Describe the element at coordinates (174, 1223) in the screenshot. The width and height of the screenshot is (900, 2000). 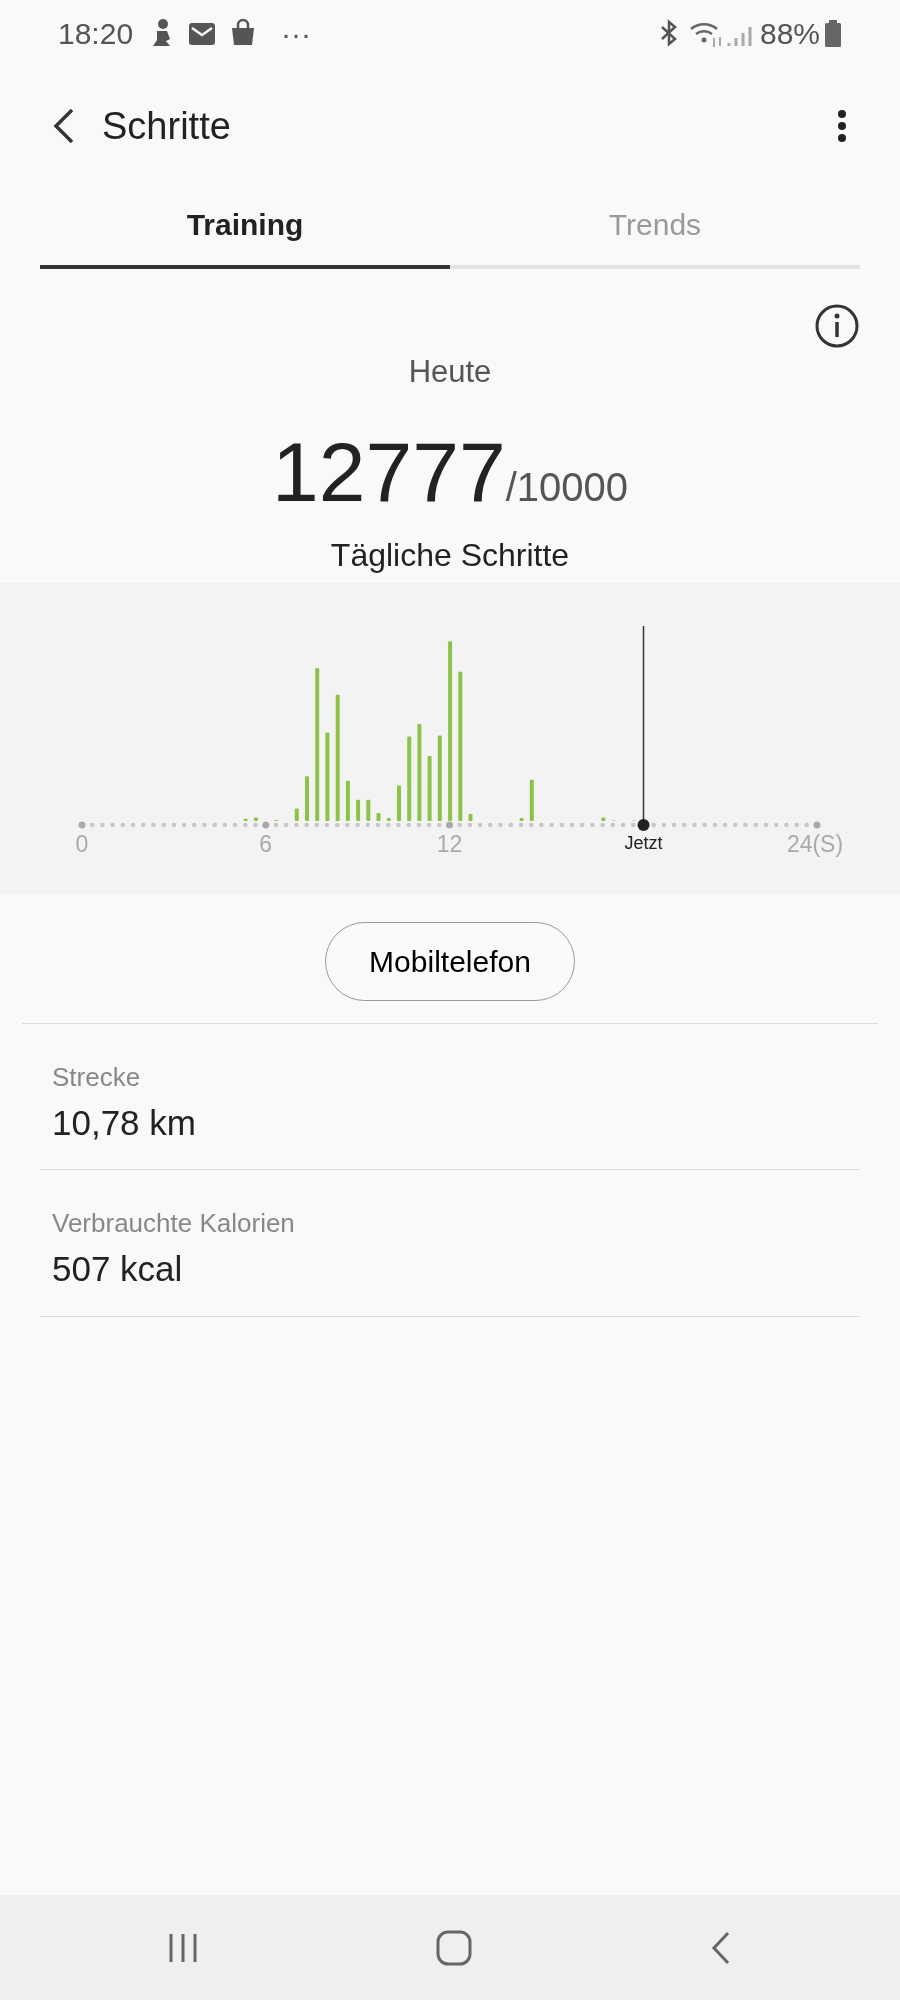
I see `stat-label: Verbrauchte Kalorien` at that location.